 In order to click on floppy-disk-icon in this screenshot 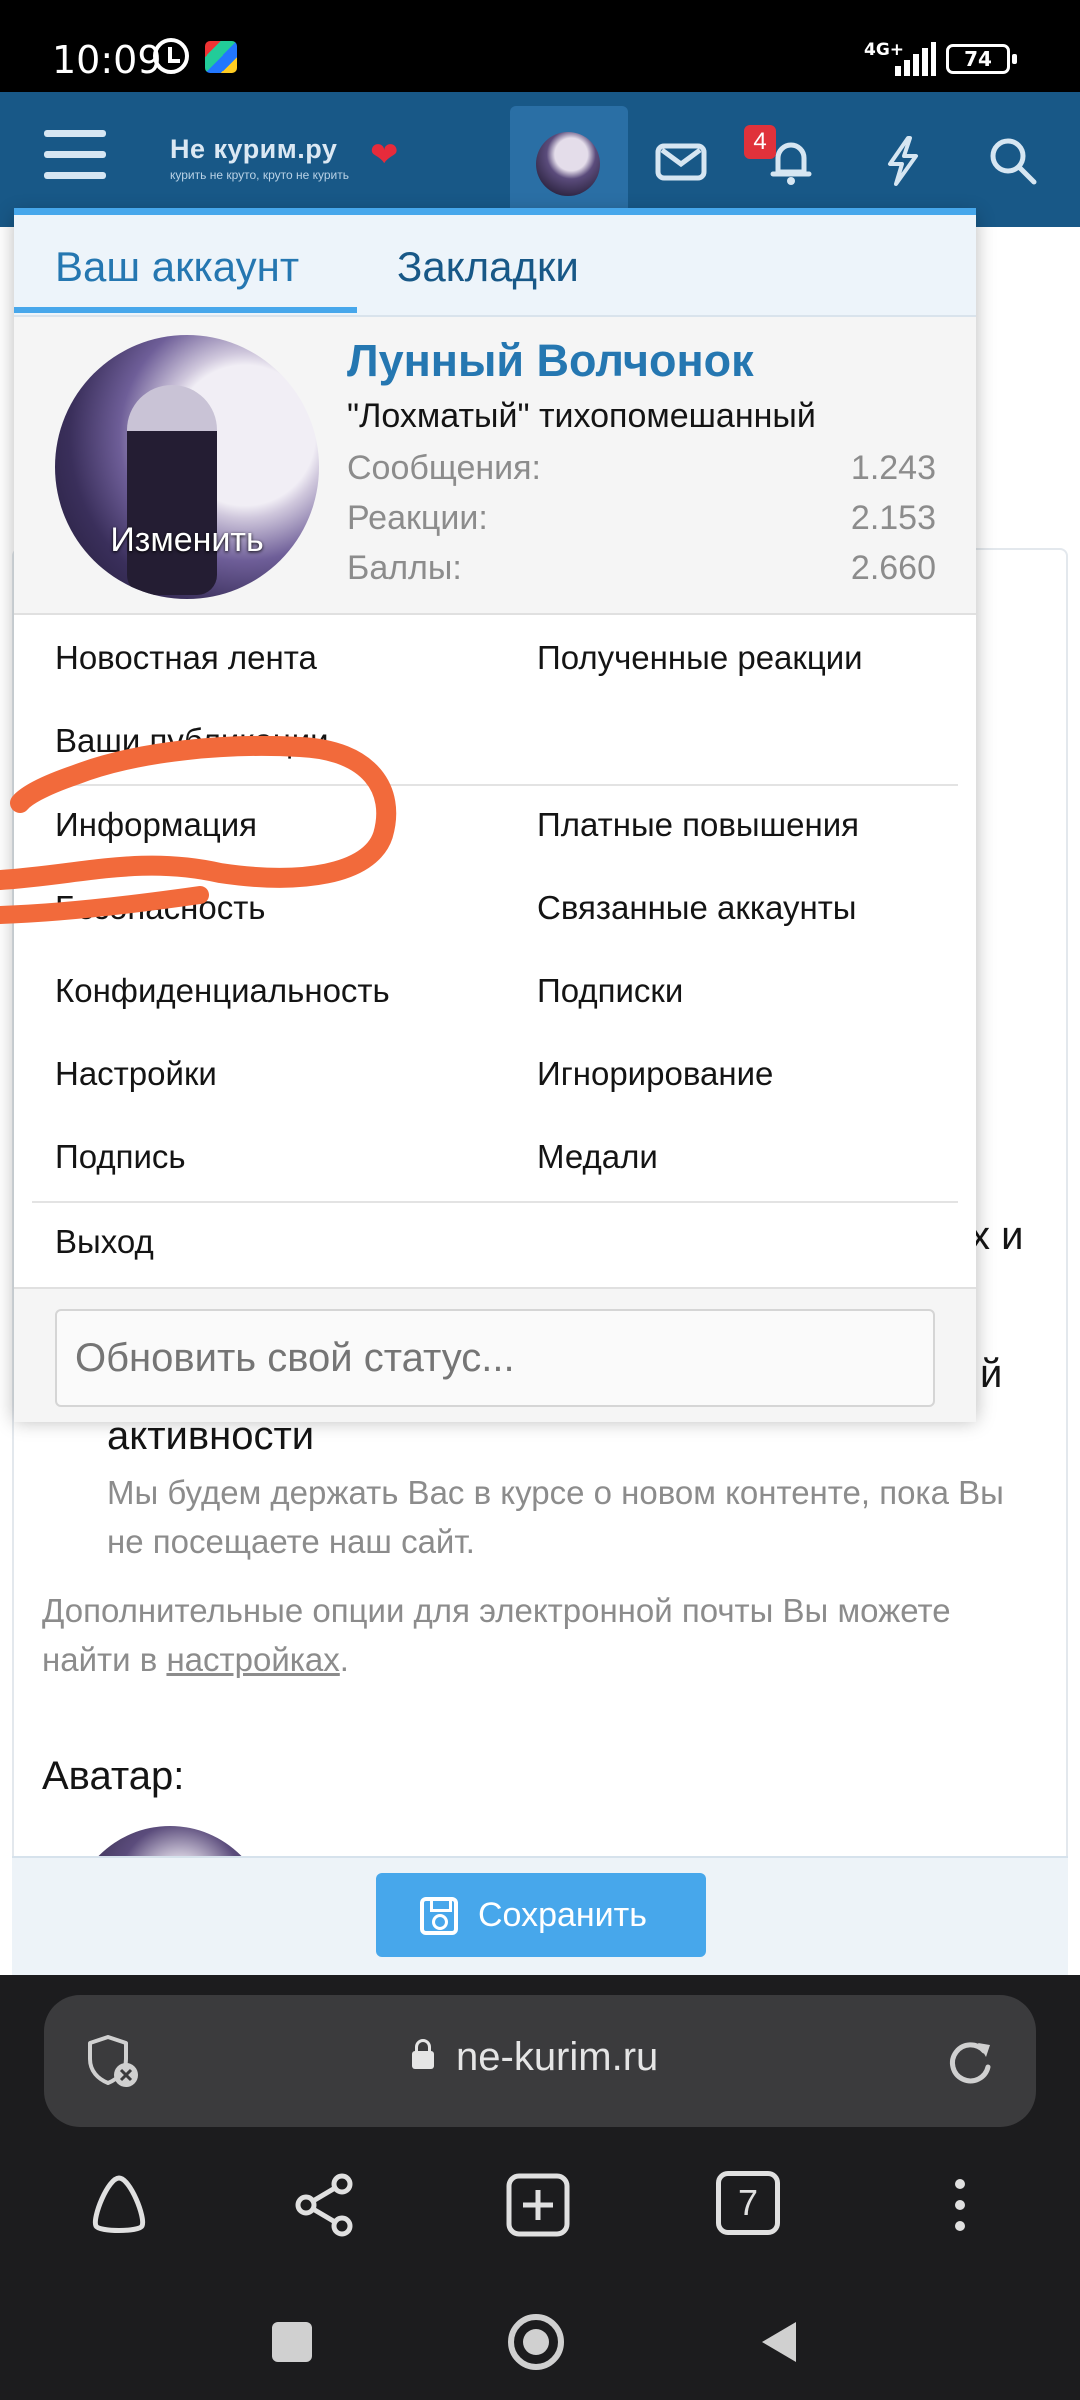, I will do `click(439, 1916)`.